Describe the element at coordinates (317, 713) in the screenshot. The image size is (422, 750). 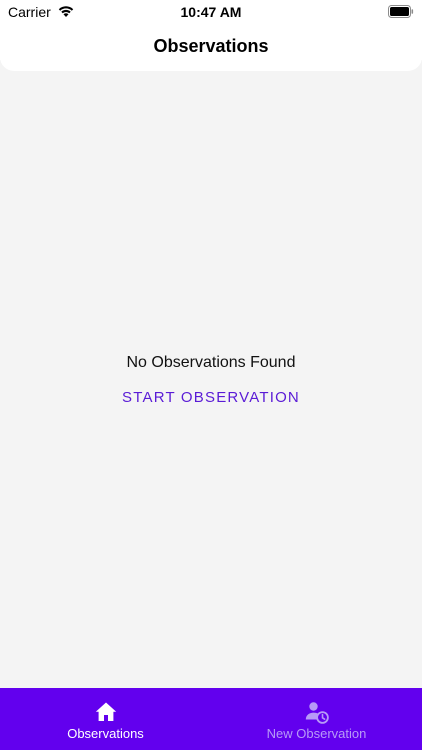
I see `person-clock-icon` at that location.